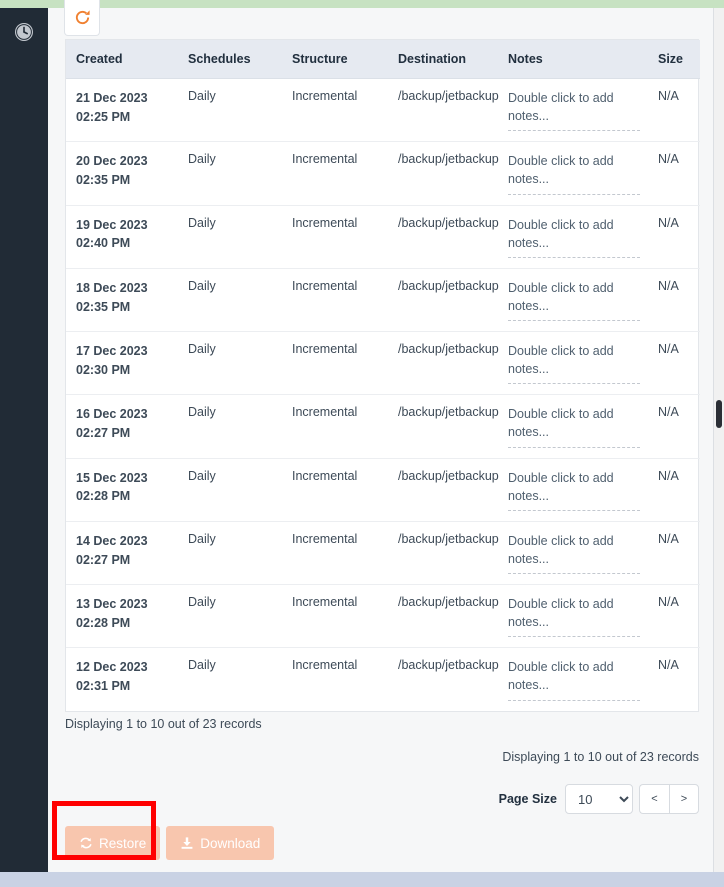  What do you see at coordinates (362, 4) in the screenshot?
I see `top-accent-strip` at bounding box center [362, 4].